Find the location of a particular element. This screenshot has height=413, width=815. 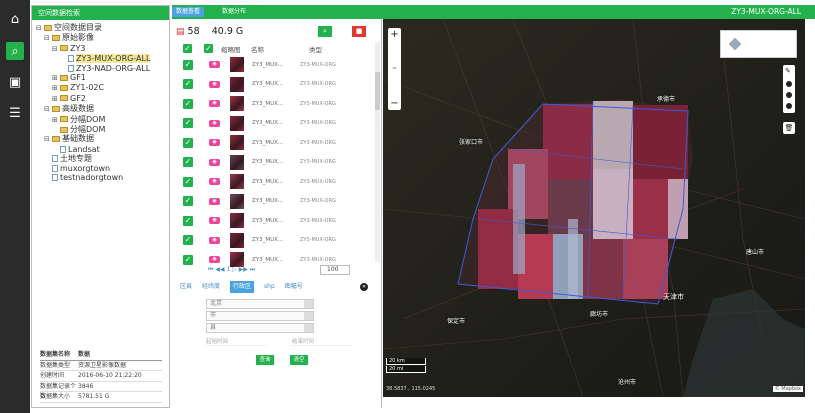

tree-node: ZY3-NAD-ORG-ALL is located at coordinates (102, 68).